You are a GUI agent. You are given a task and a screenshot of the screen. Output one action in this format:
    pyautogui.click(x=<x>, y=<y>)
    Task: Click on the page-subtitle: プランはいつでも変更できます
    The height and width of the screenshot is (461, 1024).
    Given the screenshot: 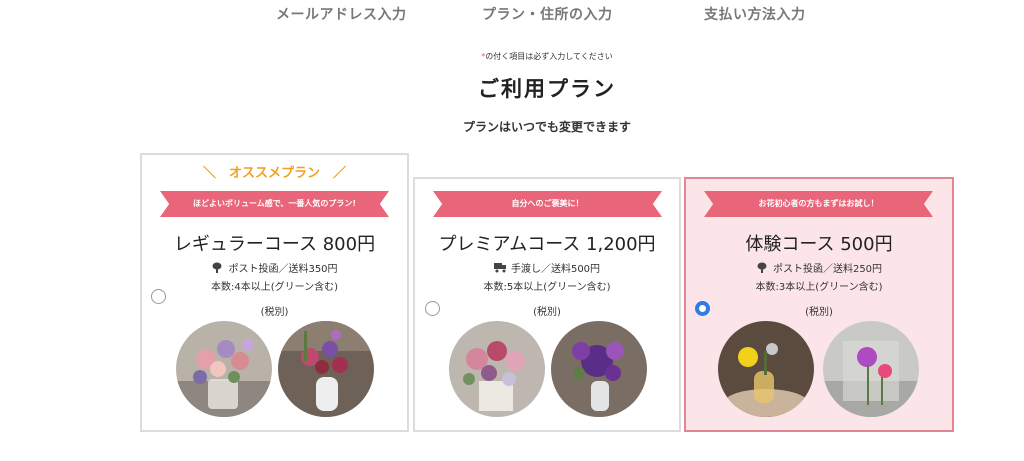 What is the action you would take?
    pyautogui.click(x=546, y=127)
    